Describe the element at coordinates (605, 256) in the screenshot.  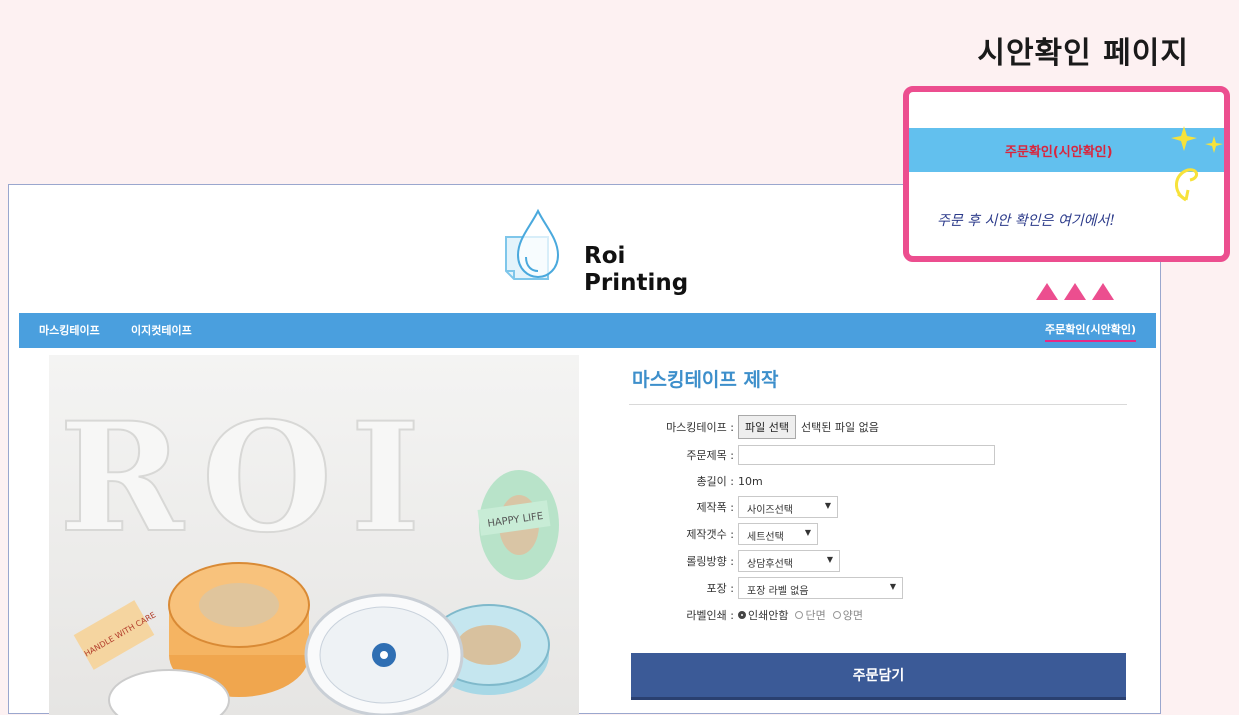
I see `logo-line1: Roi` at that location.